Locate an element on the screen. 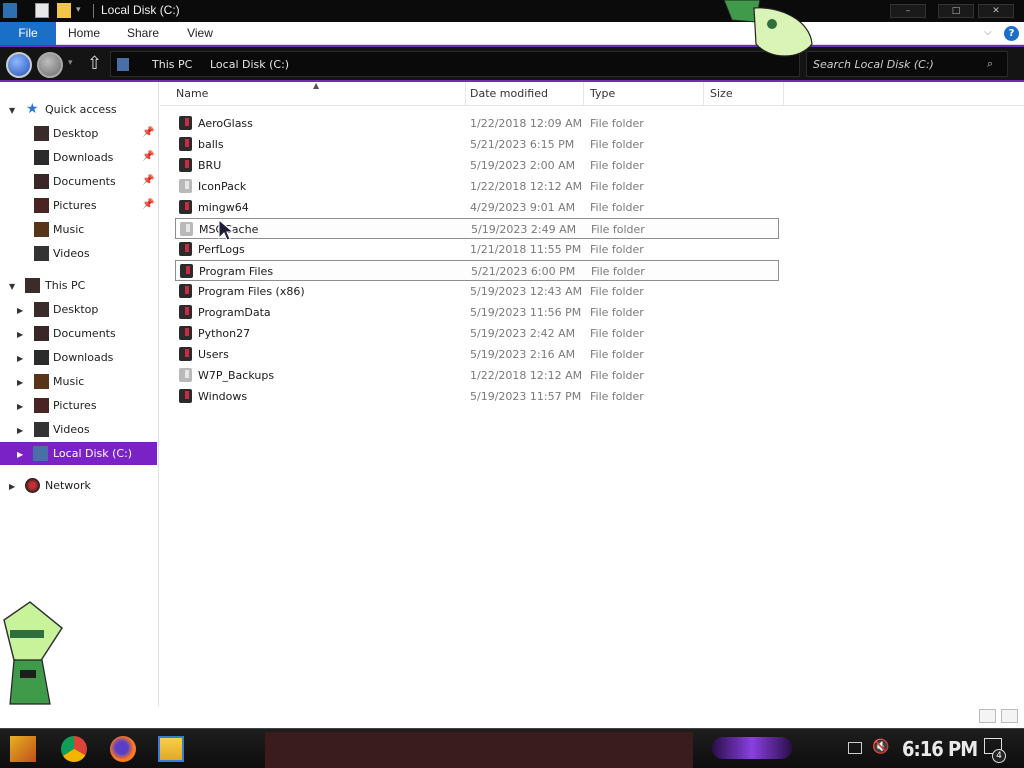  nav-label: Downloads is located at coordinates (83, 357).